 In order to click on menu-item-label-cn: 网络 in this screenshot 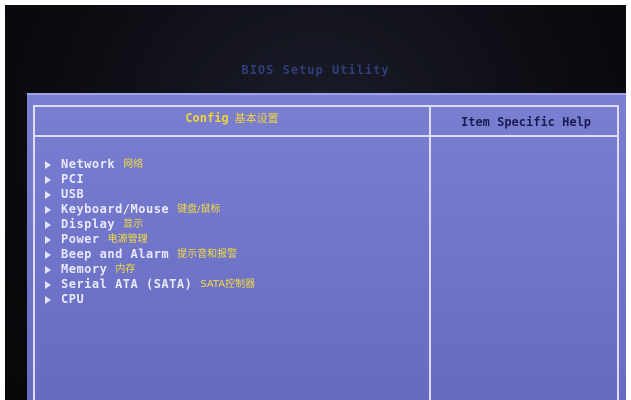, I will do `click(133, 164)`.